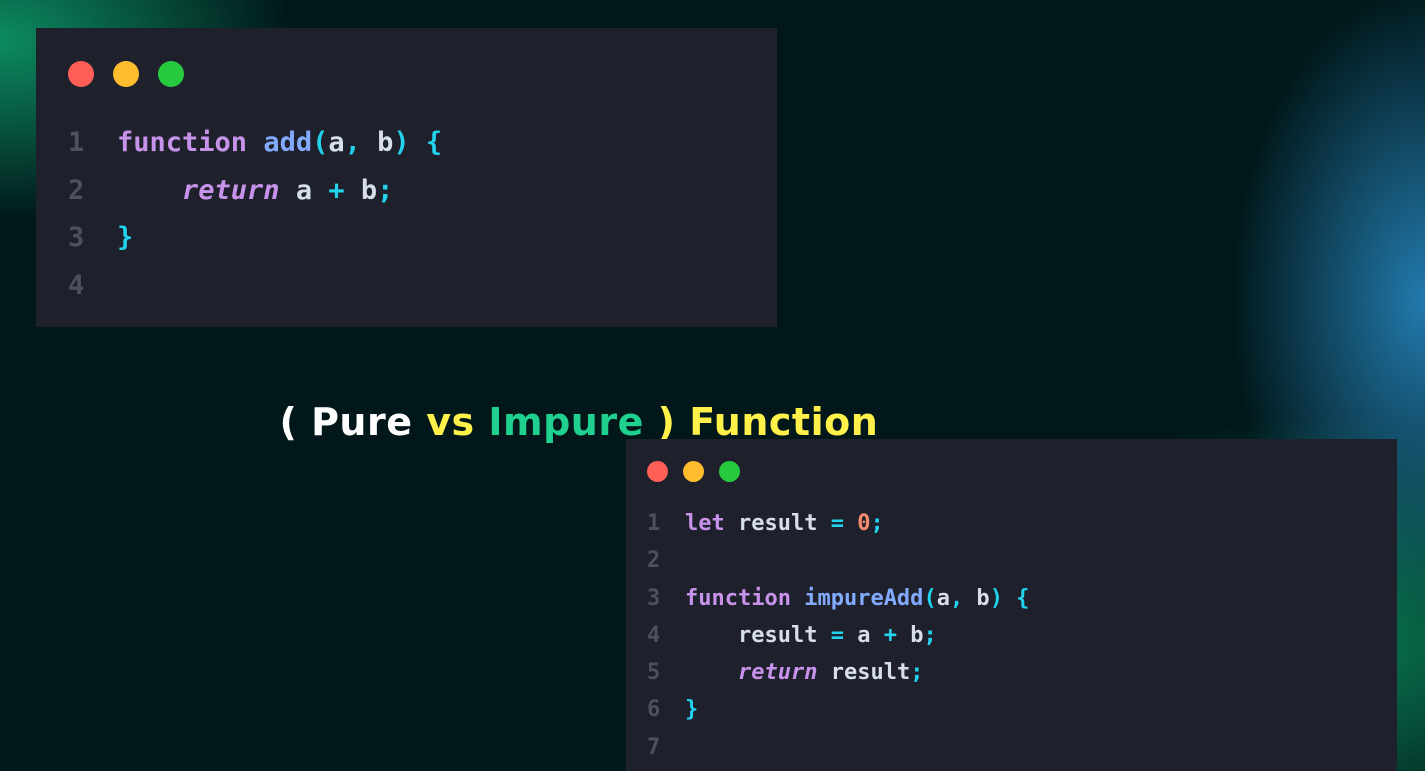 The image size is (1425, 771). What do you see at coordinates (654, 747) in the screenshot?
I see `line-number: 7` at bounding box center [654, 747].